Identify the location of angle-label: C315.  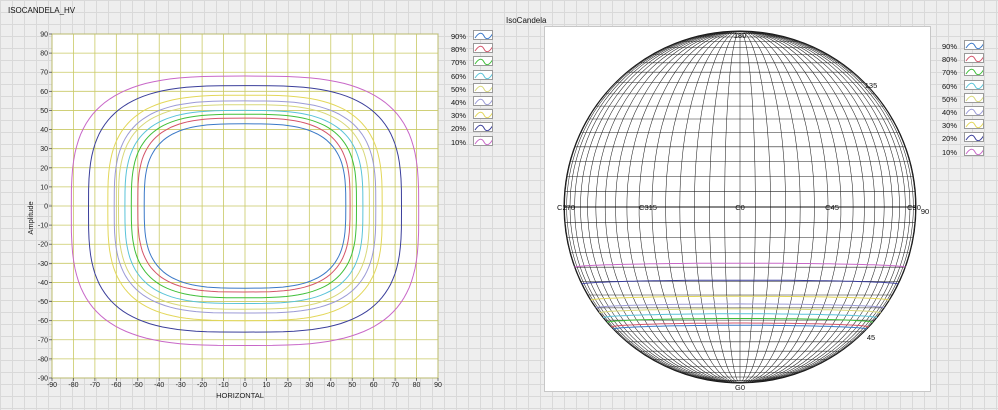
(648, 207).